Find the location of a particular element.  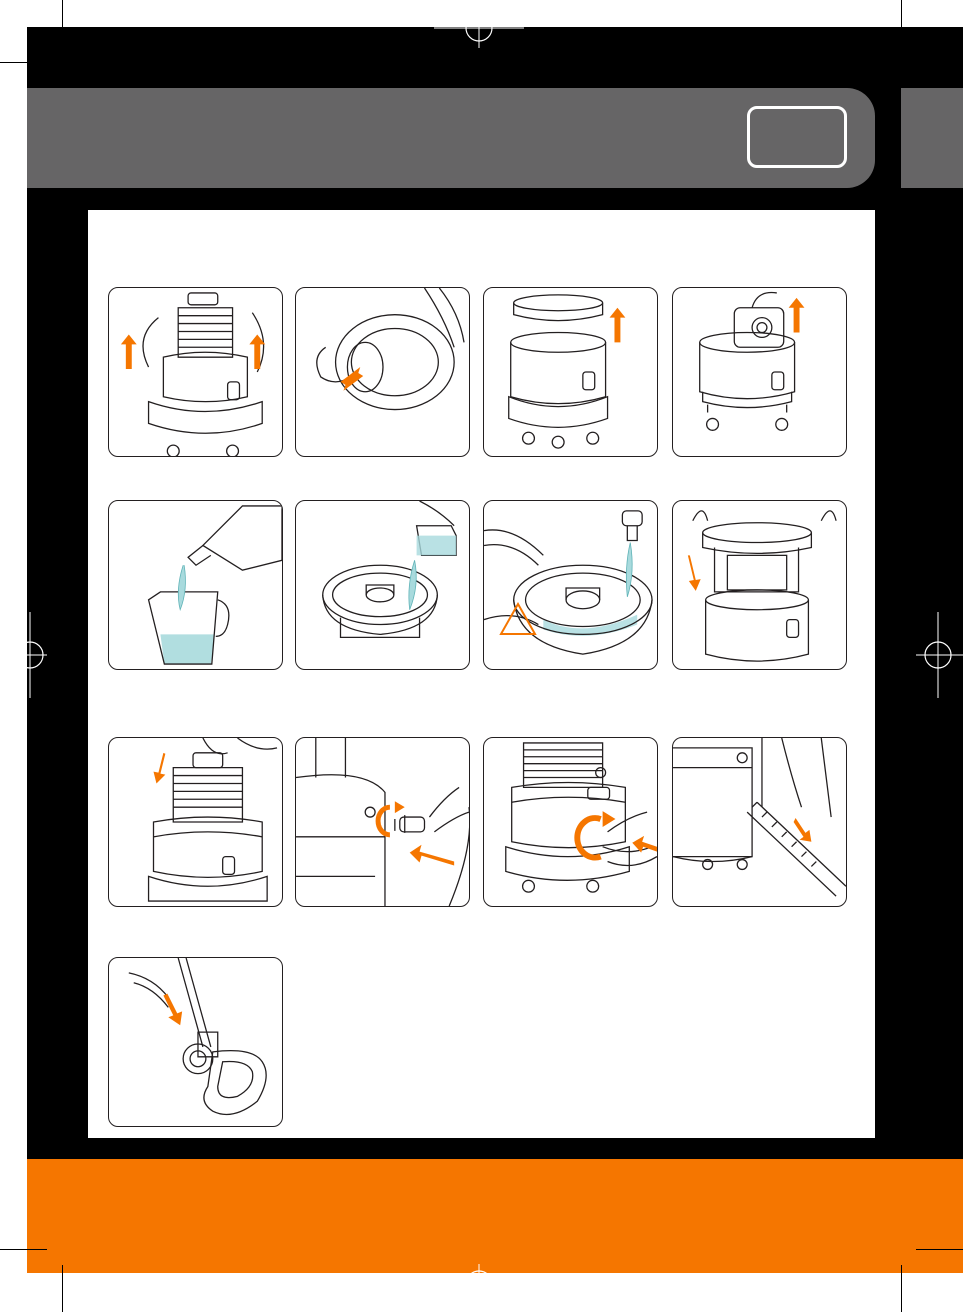

registration-mark-left is located at coordinates (23, 655).